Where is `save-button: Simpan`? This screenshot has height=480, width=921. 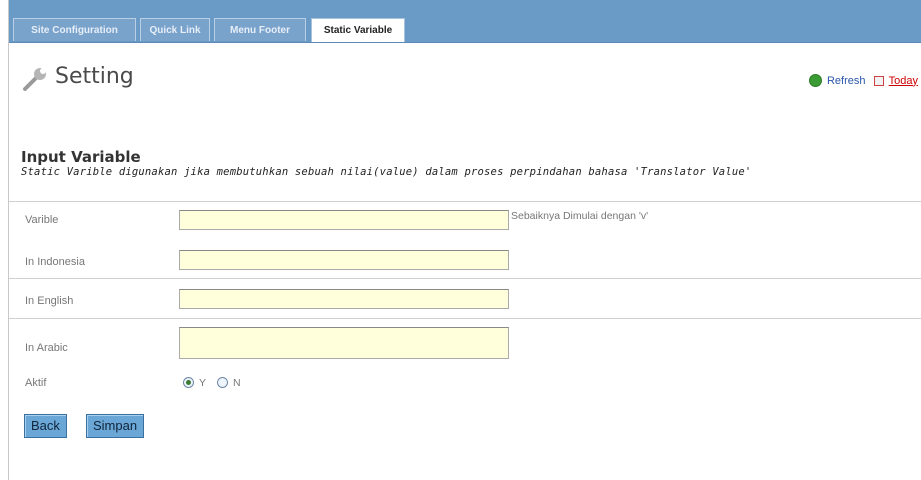 save-button: Simpan is located at coordinates (115, 426).